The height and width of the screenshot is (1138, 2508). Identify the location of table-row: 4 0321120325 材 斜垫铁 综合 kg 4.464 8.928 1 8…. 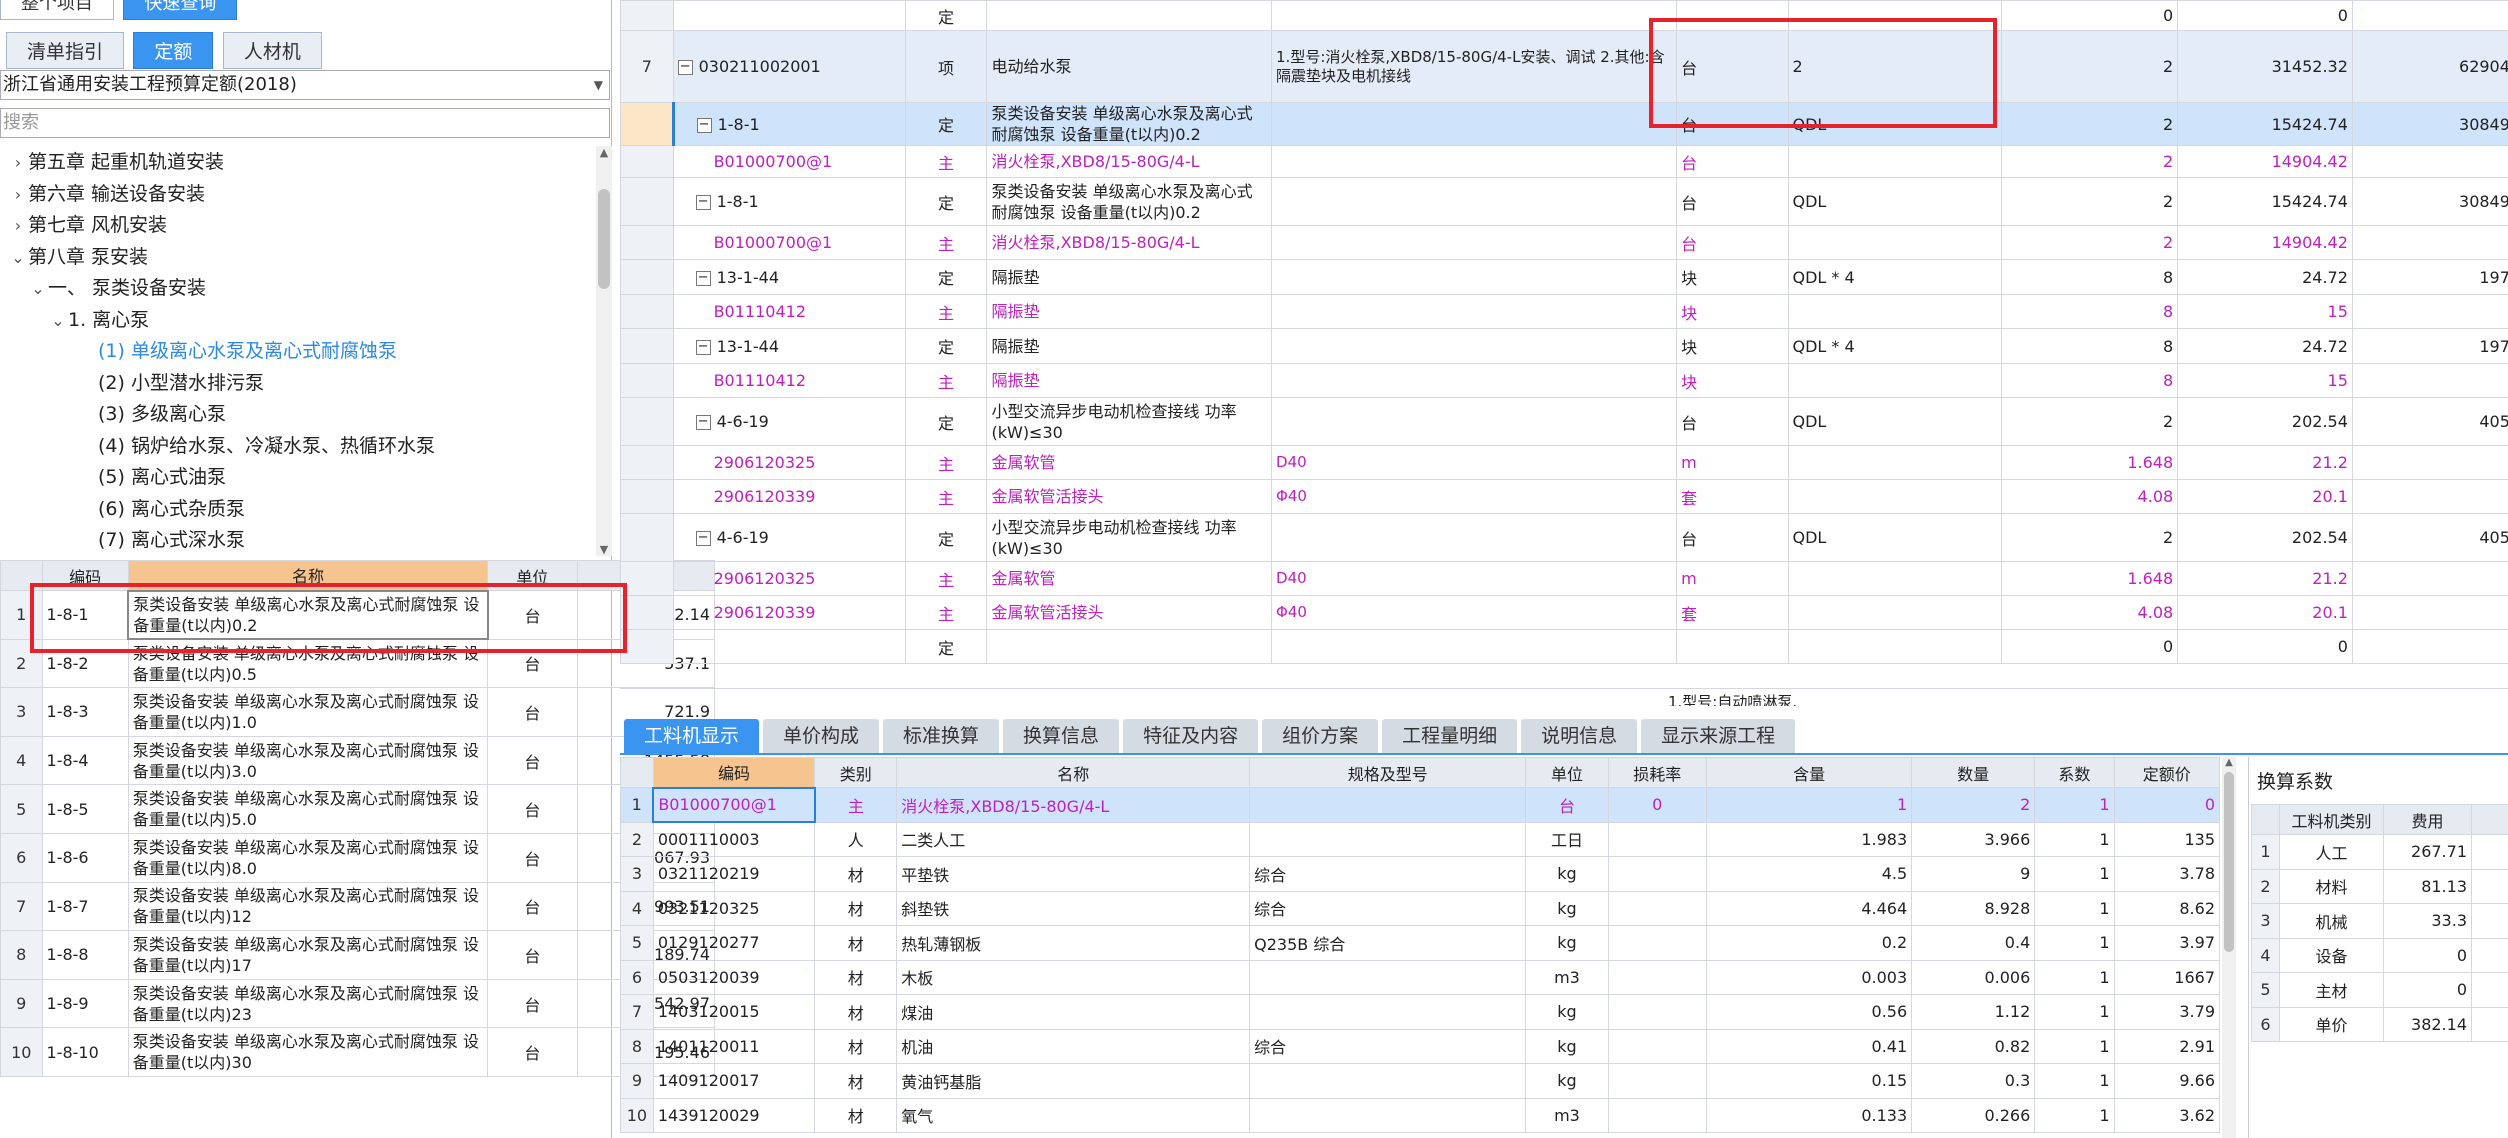
(1420, 908).